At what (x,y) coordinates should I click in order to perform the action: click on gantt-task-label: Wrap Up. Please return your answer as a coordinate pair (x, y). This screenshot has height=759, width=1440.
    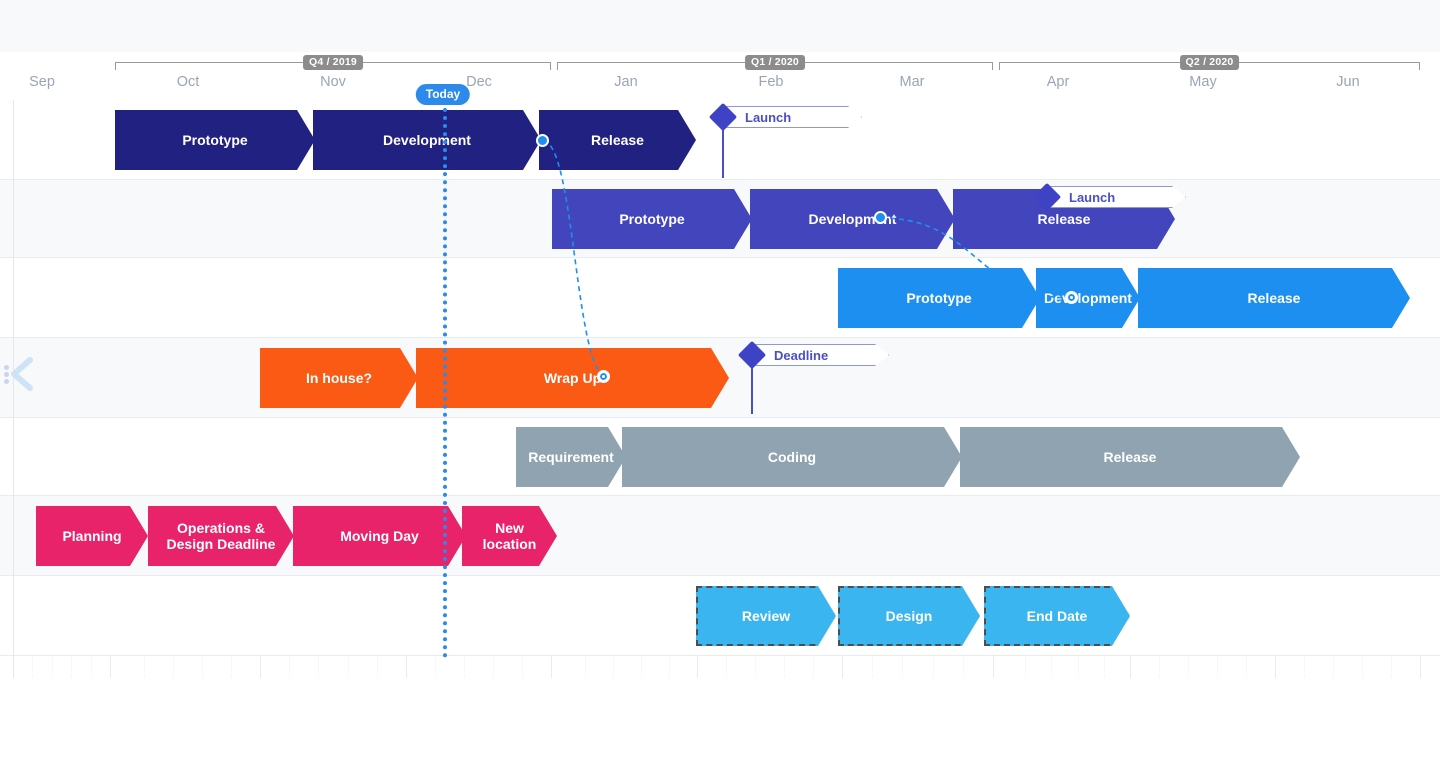
    Looking at the image, I should click on (572, 377).